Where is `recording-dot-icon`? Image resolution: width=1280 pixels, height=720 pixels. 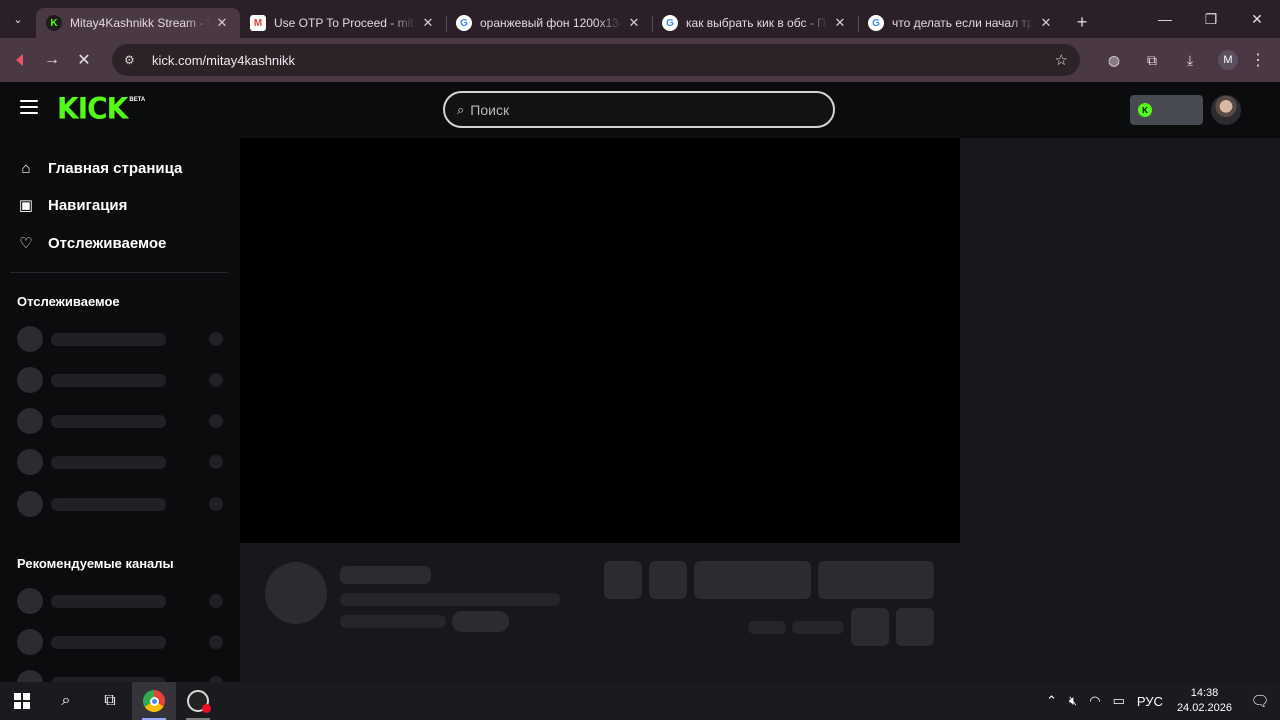 recording-dot-icon is located at coordinates (206, 708).